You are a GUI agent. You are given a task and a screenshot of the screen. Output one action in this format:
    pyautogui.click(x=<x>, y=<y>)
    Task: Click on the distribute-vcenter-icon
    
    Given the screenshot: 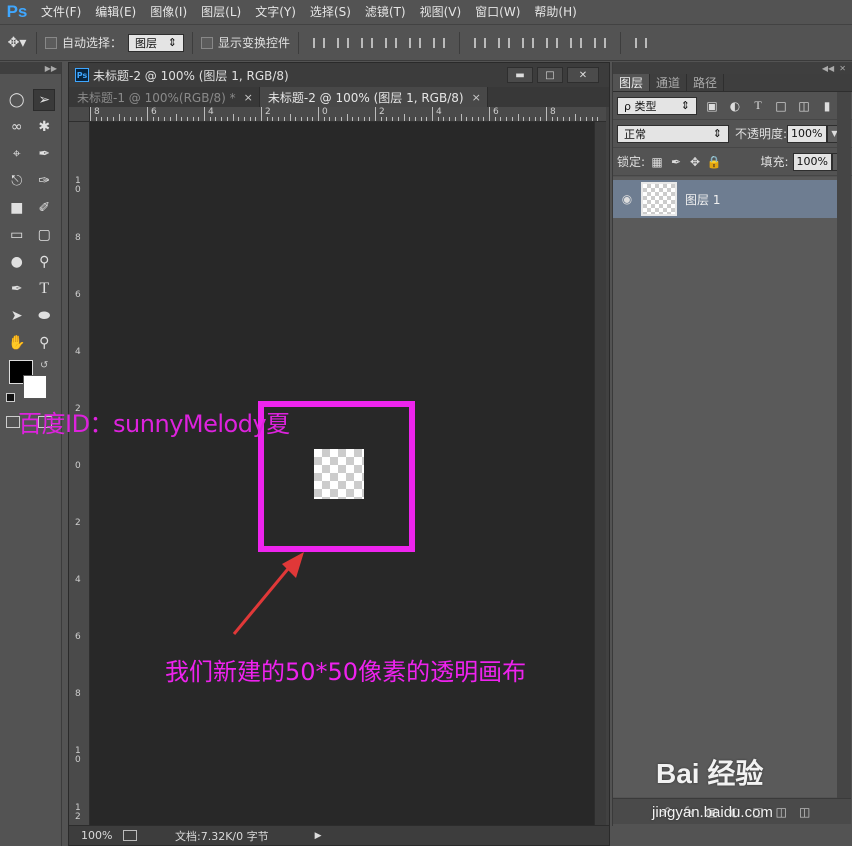 What is the action you would take?
    pyautogui.click(x=504, y=43)
    